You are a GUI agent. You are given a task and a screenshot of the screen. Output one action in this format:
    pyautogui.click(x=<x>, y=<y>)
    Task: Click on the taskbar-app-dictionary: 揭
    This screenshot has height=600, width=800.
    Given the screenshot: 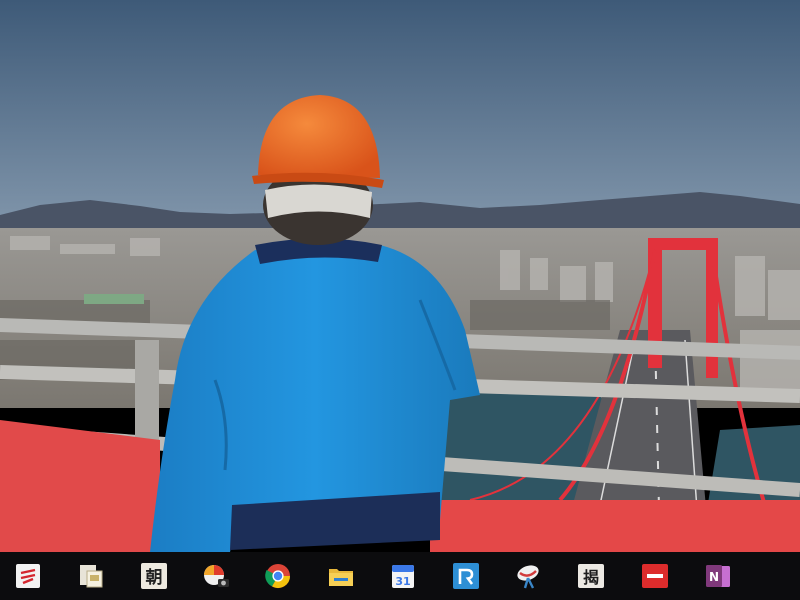 What is the action you would take?
    pyautogui.click(x=591, y=576)
    